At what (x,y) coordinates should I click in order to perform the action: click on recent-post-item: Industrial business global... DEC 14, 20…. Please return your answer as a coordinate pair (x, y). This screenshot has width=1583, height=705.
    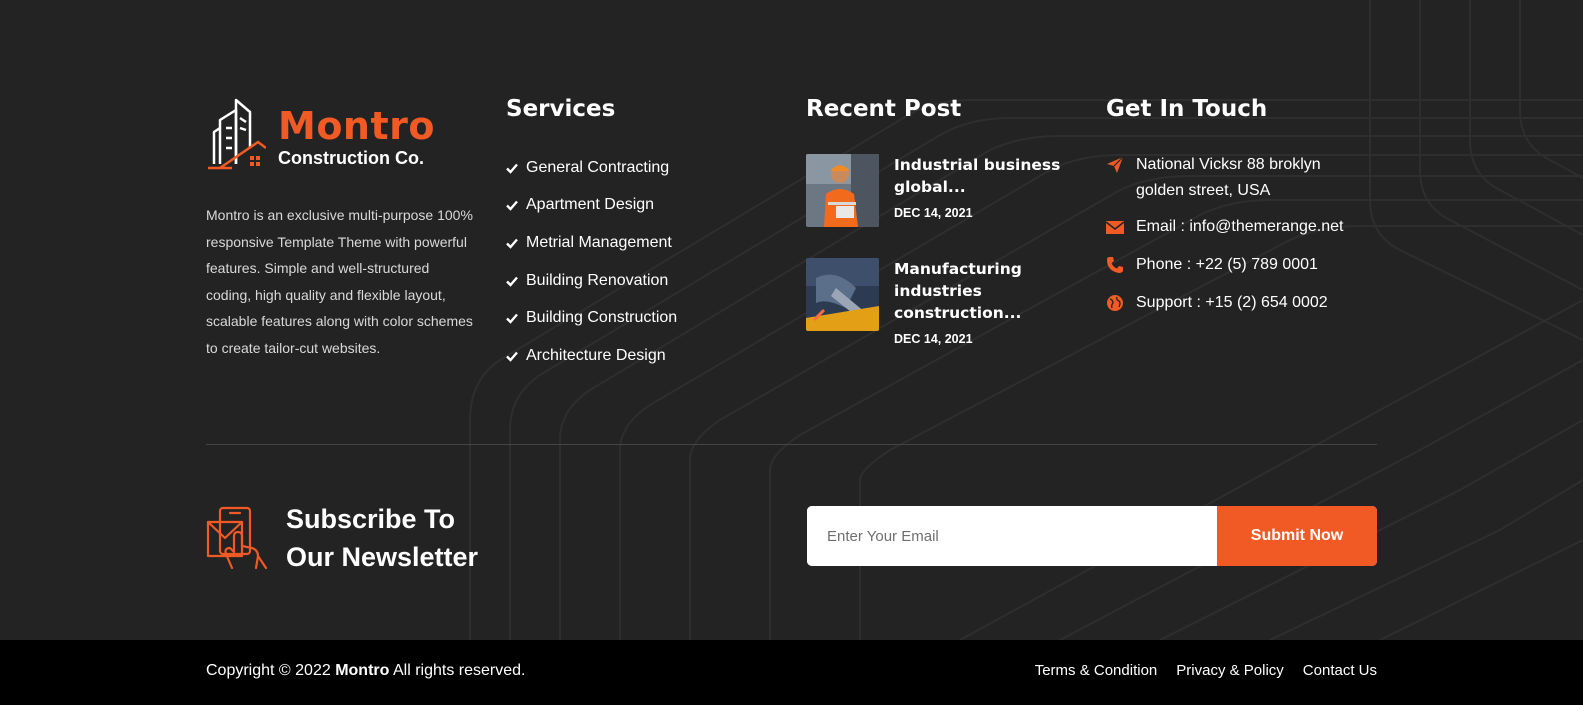
    Looking at the image, I should click on (937, 190).